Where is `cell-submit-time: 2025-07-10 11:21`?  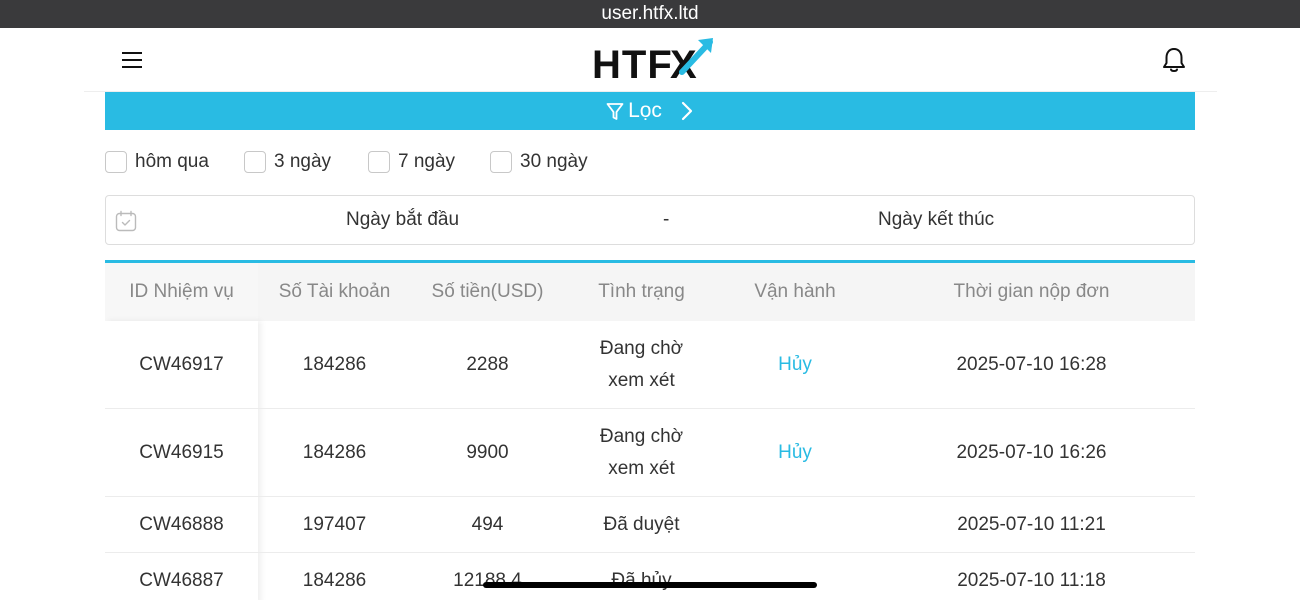
cell-submit-time: 2025-07-10 11:21 is located at coordinates (1031, 524).